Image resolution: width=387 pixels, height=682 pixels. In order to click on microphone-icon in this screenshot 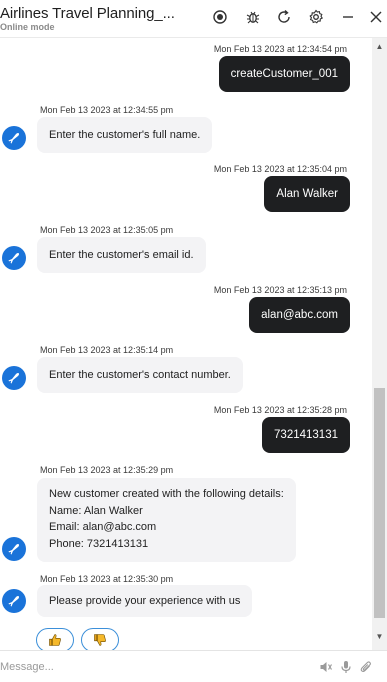, I will do `click(346, 667)`.